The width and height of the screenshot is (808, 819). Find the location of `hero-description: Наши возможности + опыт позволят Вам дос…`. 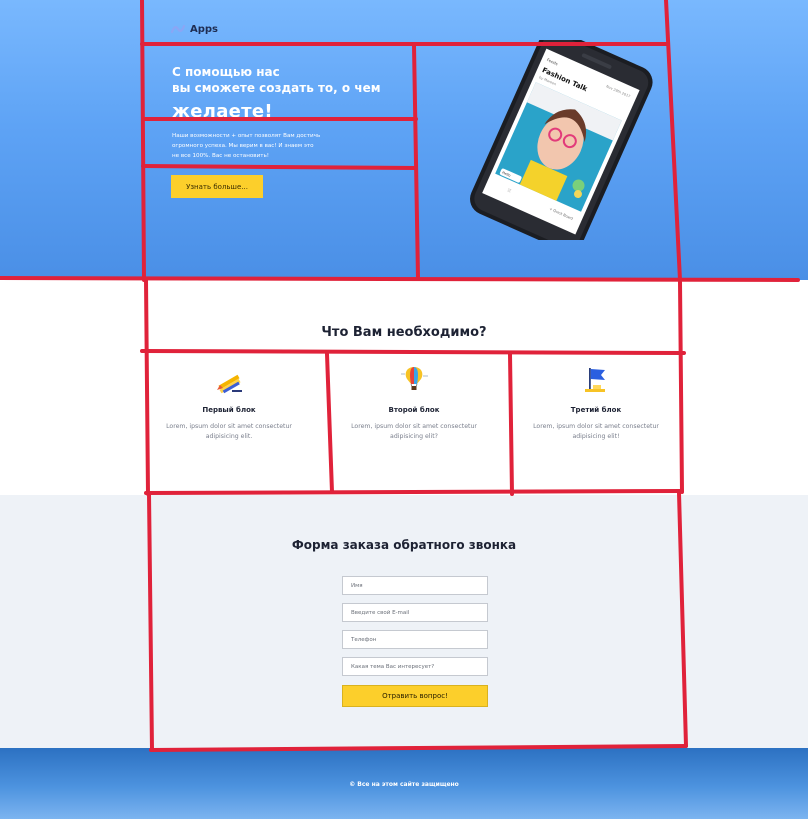

hero-description: Наши возможности + опыт позволят Вам дос… is located at coordinates (246, 146).